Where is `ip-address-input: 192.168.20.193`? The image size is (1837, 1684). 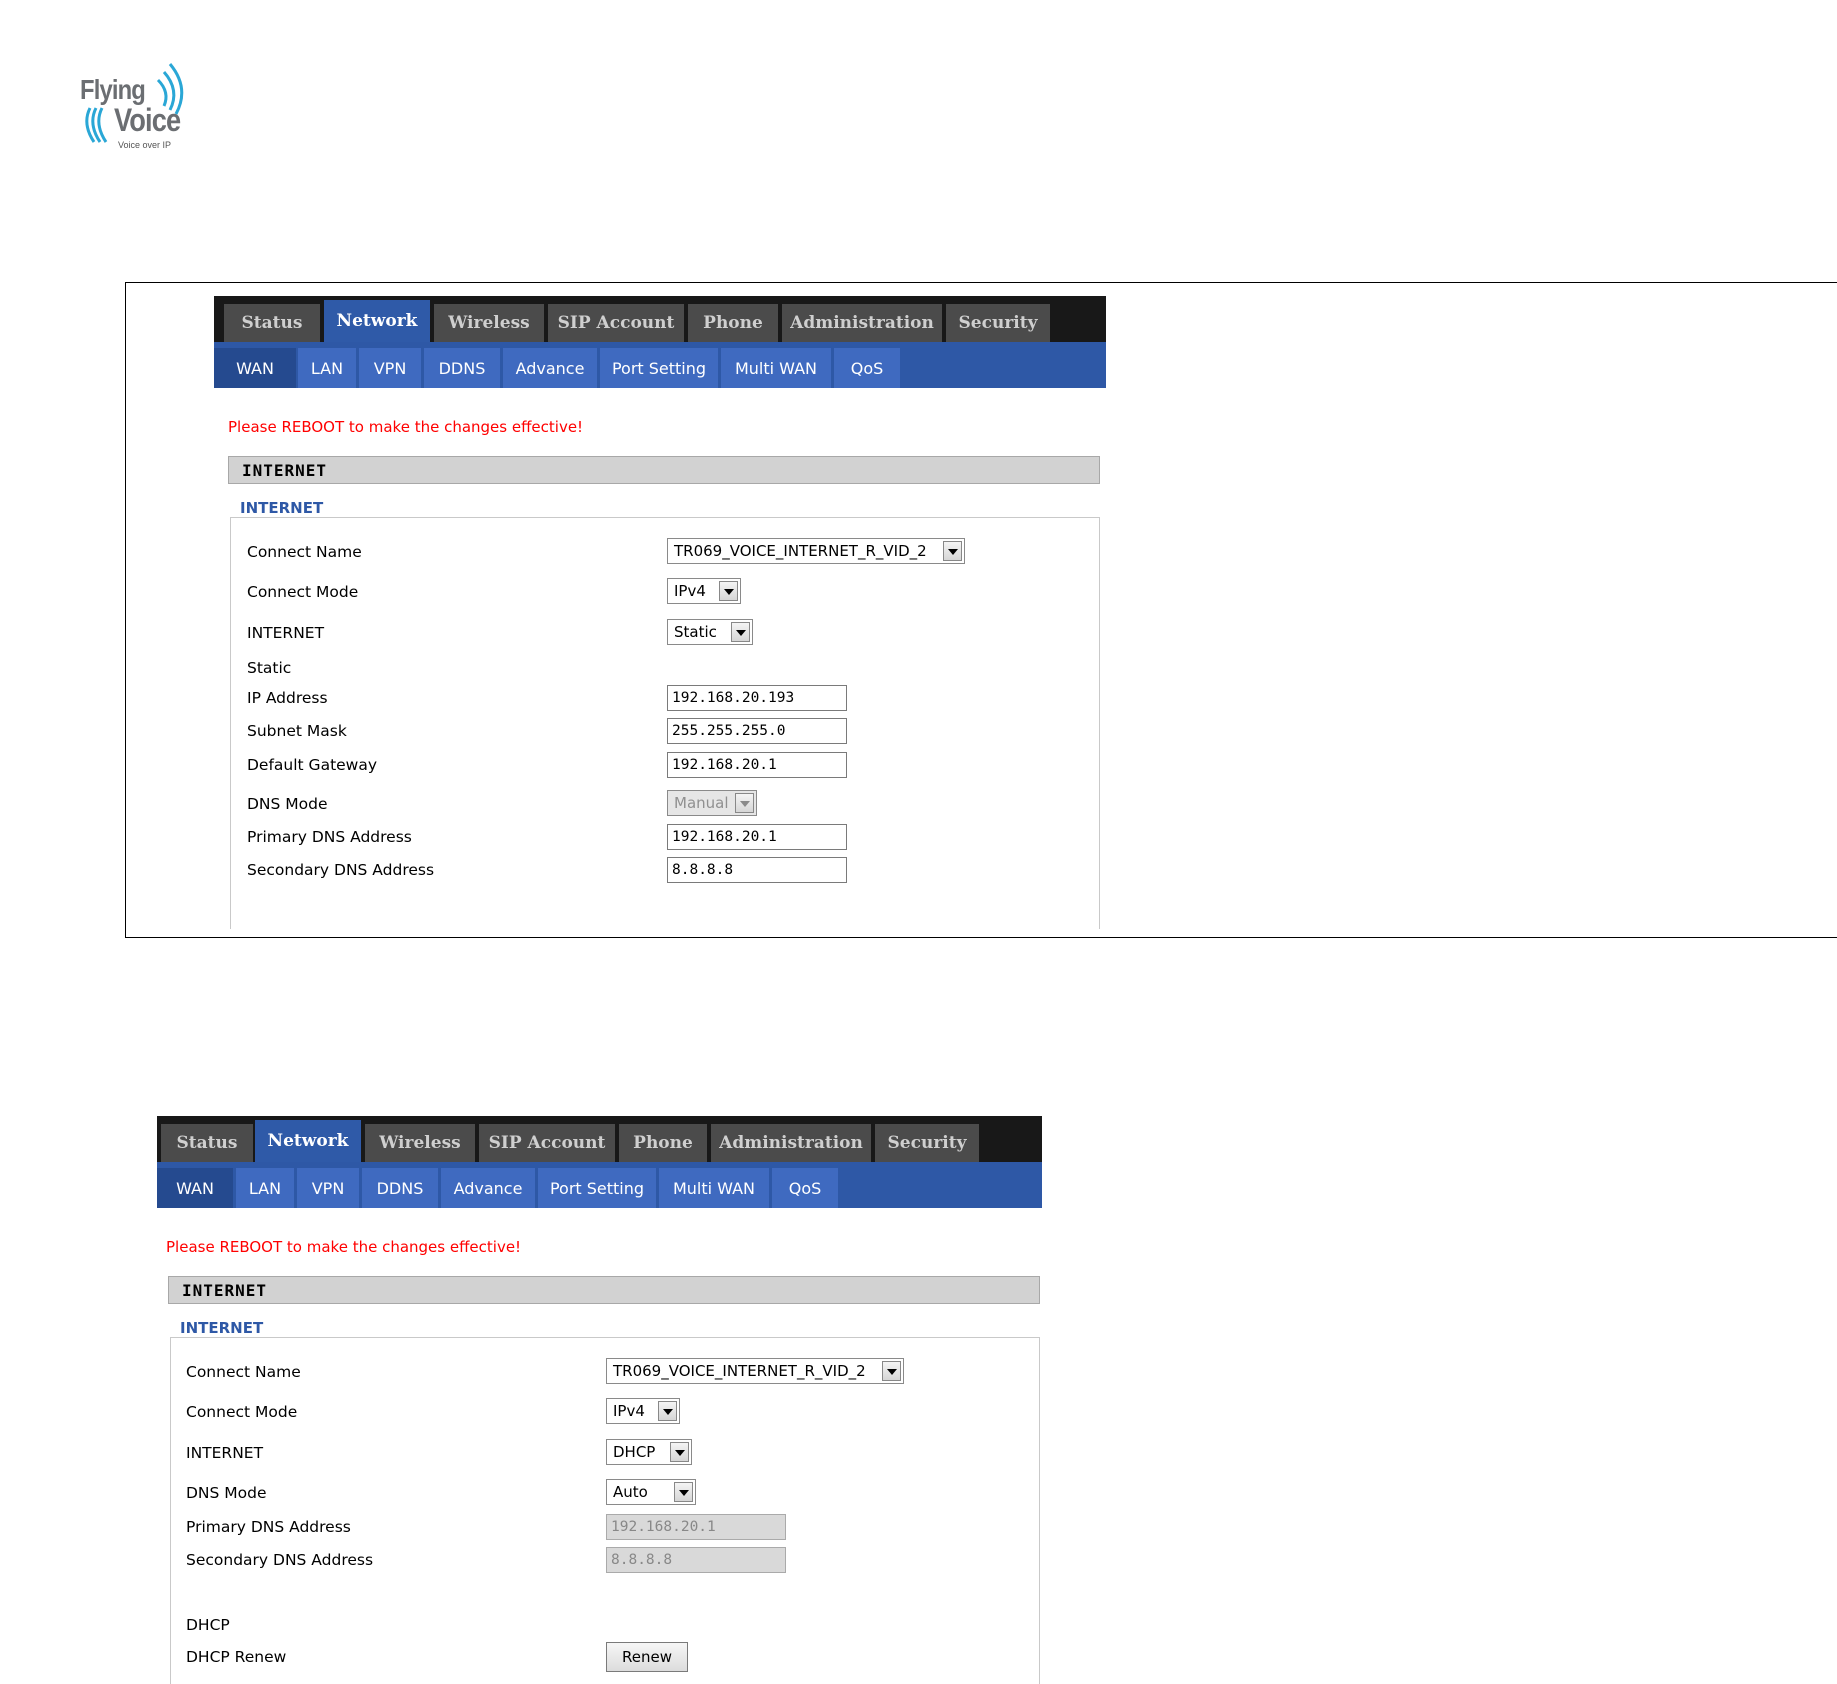
ip-address-input: 192.168.20.193 is located at coordinates (757, 698).